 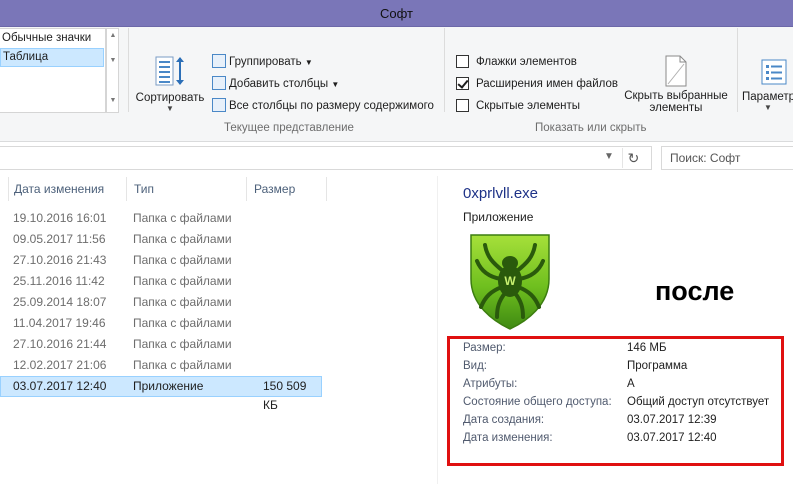 I want to click on svg-text: W, so click(x=510, y=281).